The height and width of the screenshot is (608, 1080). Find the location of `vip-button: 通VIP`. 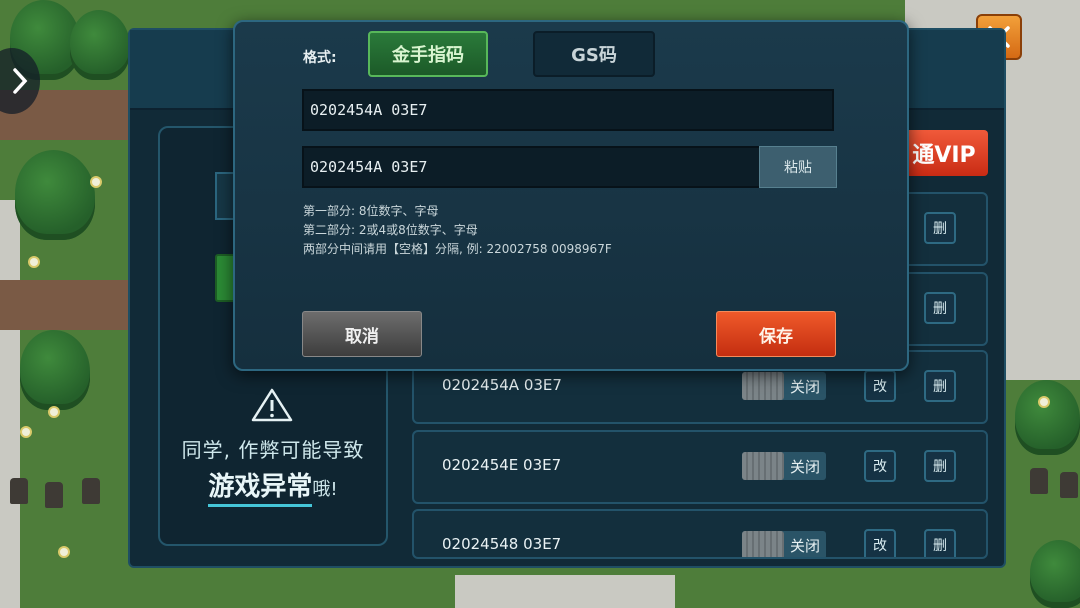

vip-button: 通VIP is located at coordinates (944, 153).